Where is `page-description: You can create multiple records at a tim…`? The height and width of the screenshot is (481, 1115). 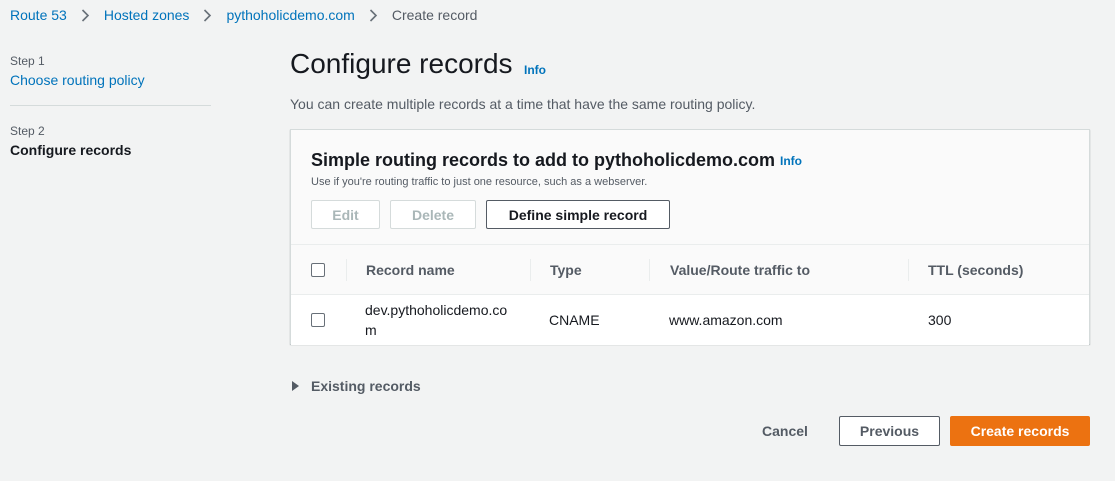
page-description: You can create multiple records at a tim… is located at coordinates (523, 104).